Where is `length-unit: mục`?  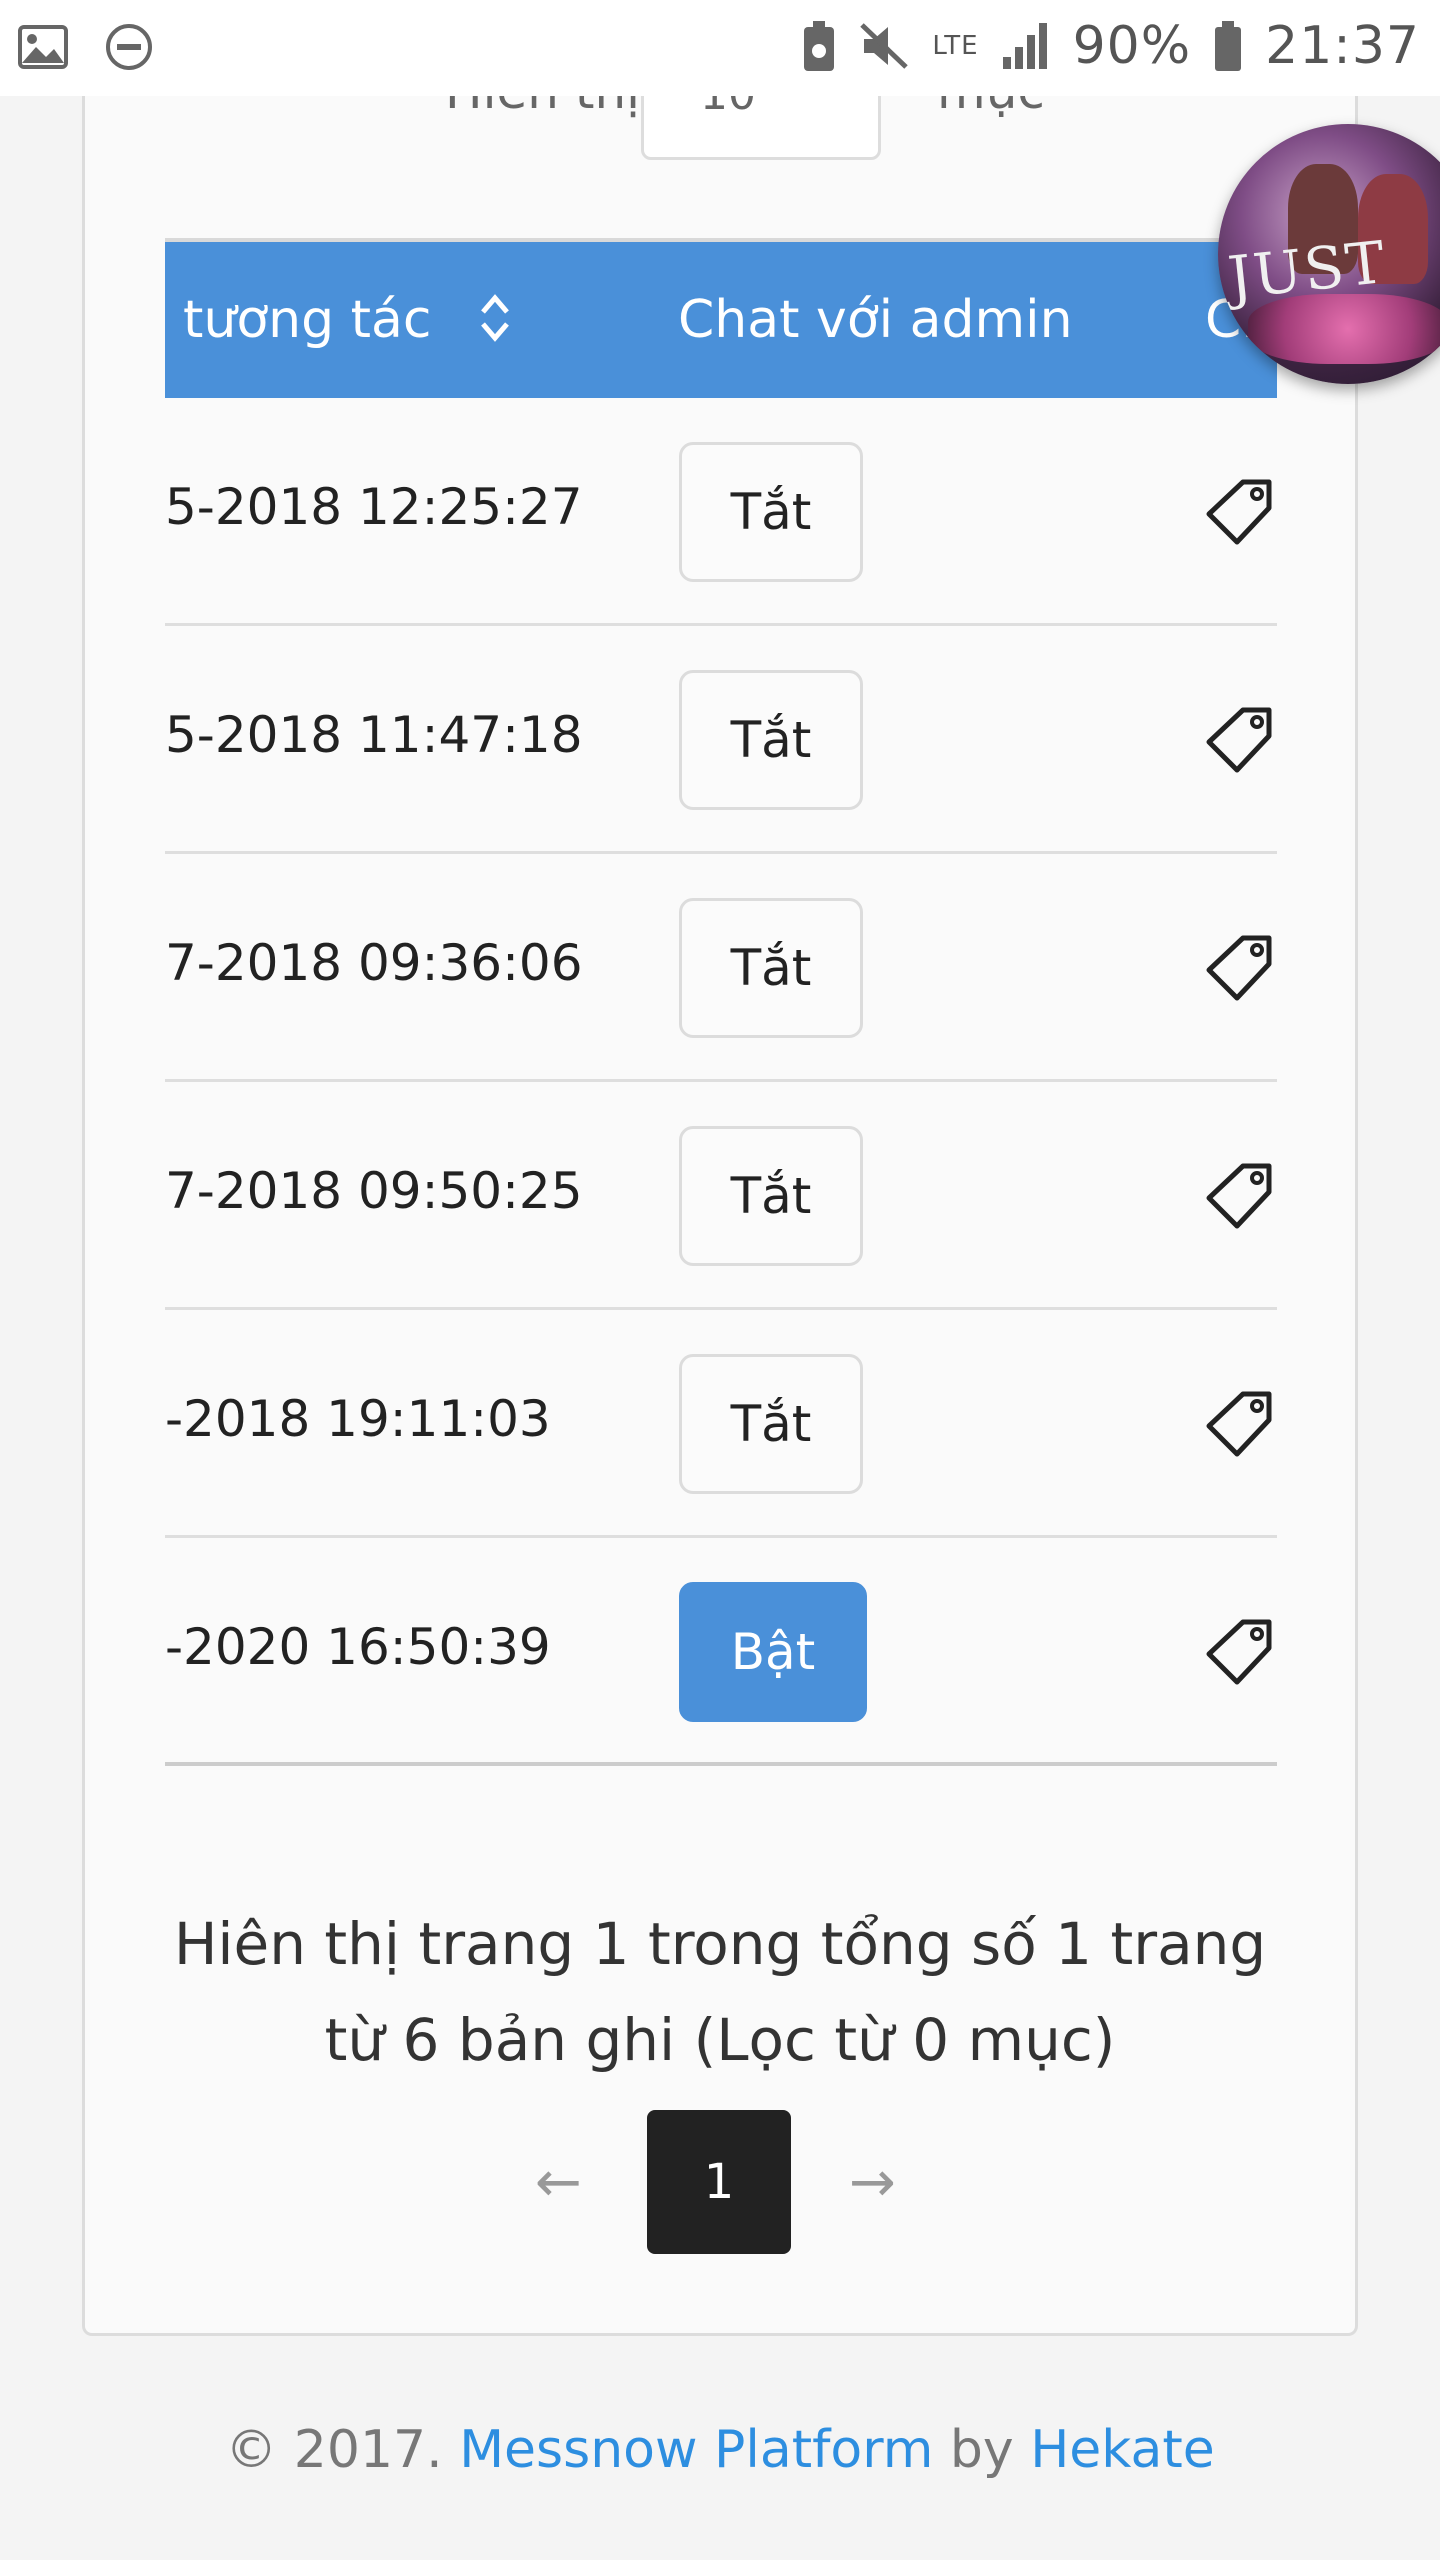 length-unit: mục is located at coordinates (991, 108).